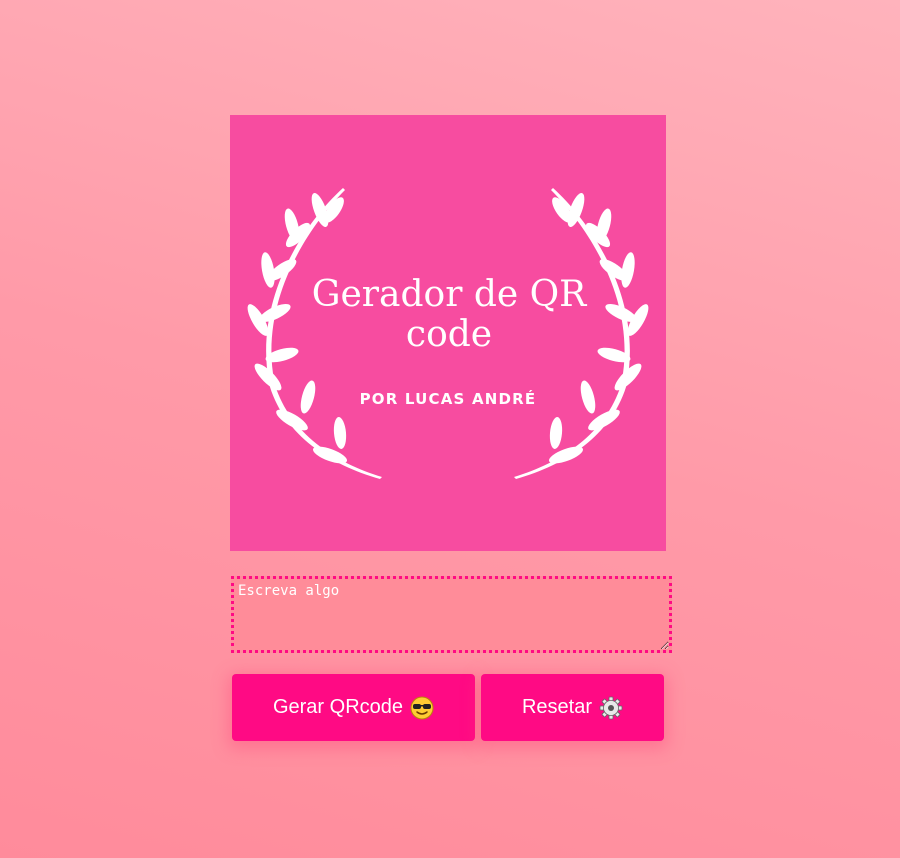  Describe the element at coordinates (448, 399) in the screenshot. I see `logo-subtitle: POR LUCAS ANDRÉ` at that location.